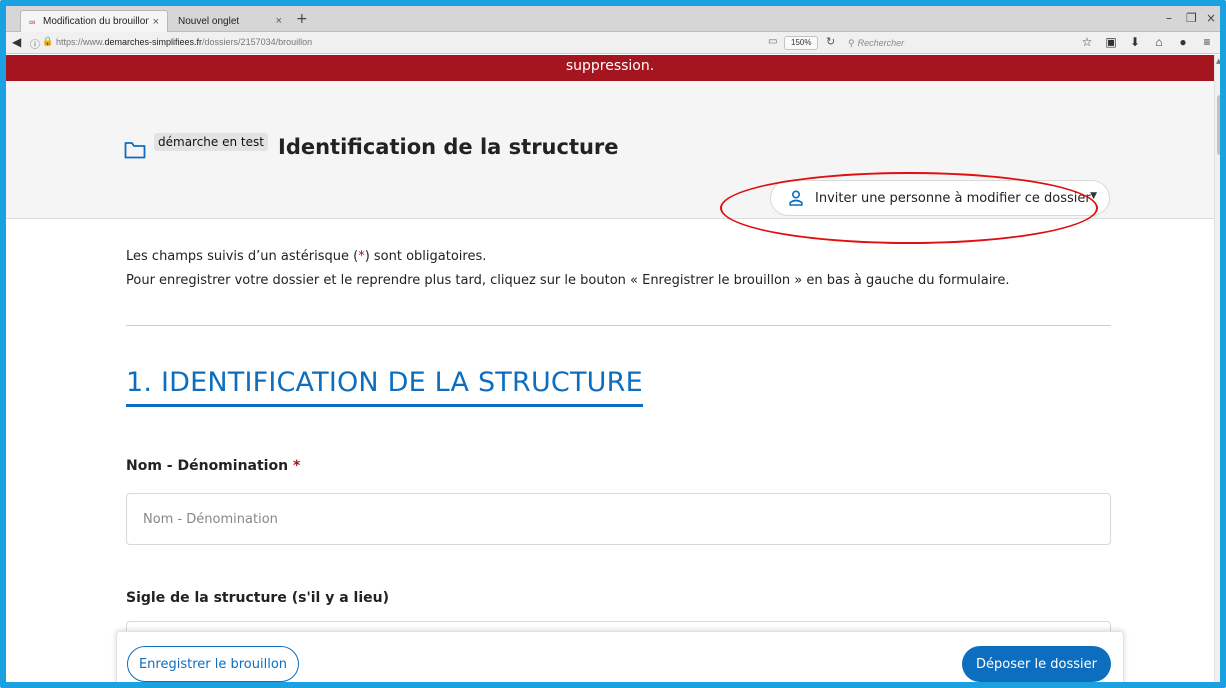  I want to click on extension-icon: ●, so click(1183, 42).